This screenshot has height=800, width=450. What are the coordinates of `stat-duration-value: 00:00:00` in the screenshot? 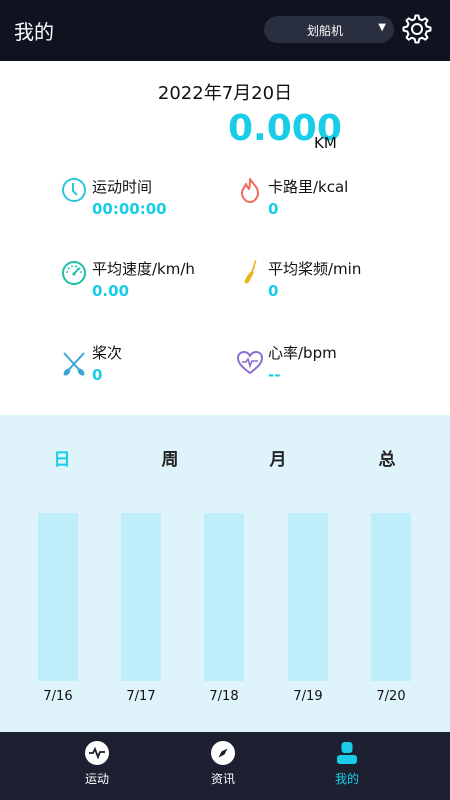 It's located at (129, 209).